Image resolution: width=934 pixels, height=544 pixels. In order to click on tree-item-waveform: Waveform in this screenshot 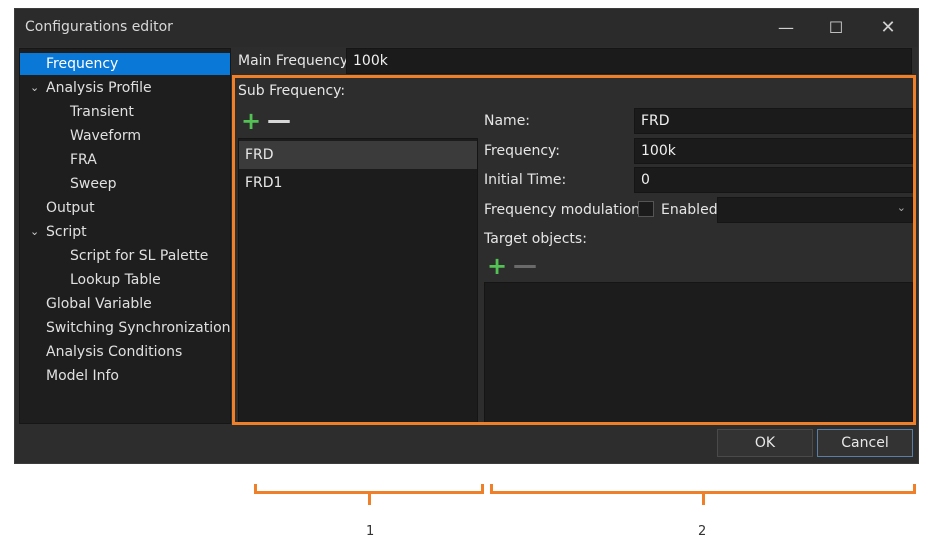, I will do `click(125, 136)`.